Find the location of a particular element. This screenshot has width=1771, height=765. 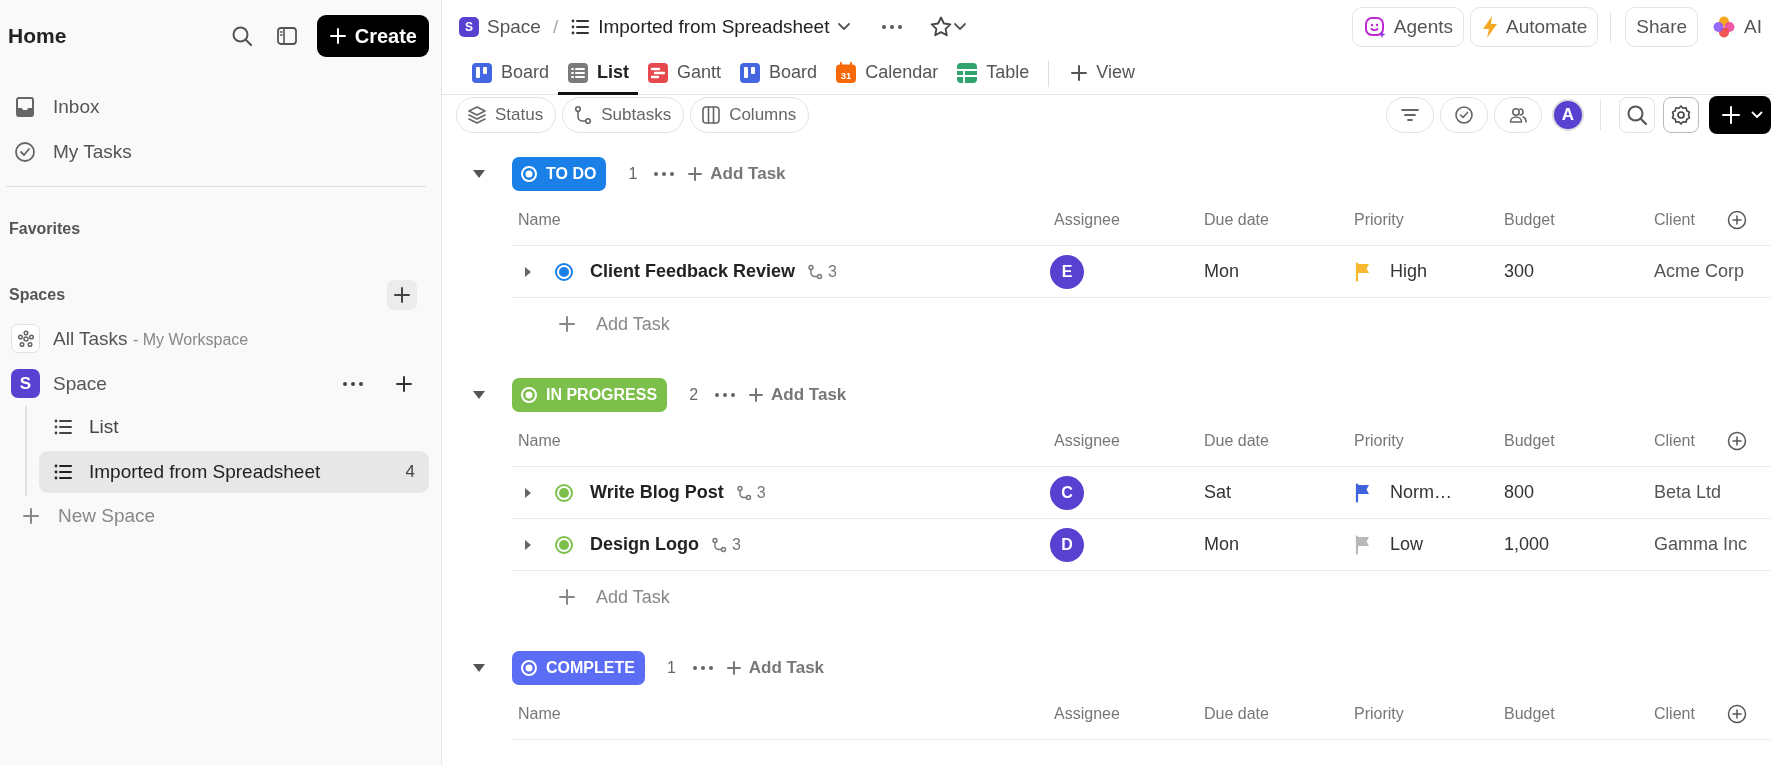

budget-cell: 300 is located at coordinates (1567, 272).